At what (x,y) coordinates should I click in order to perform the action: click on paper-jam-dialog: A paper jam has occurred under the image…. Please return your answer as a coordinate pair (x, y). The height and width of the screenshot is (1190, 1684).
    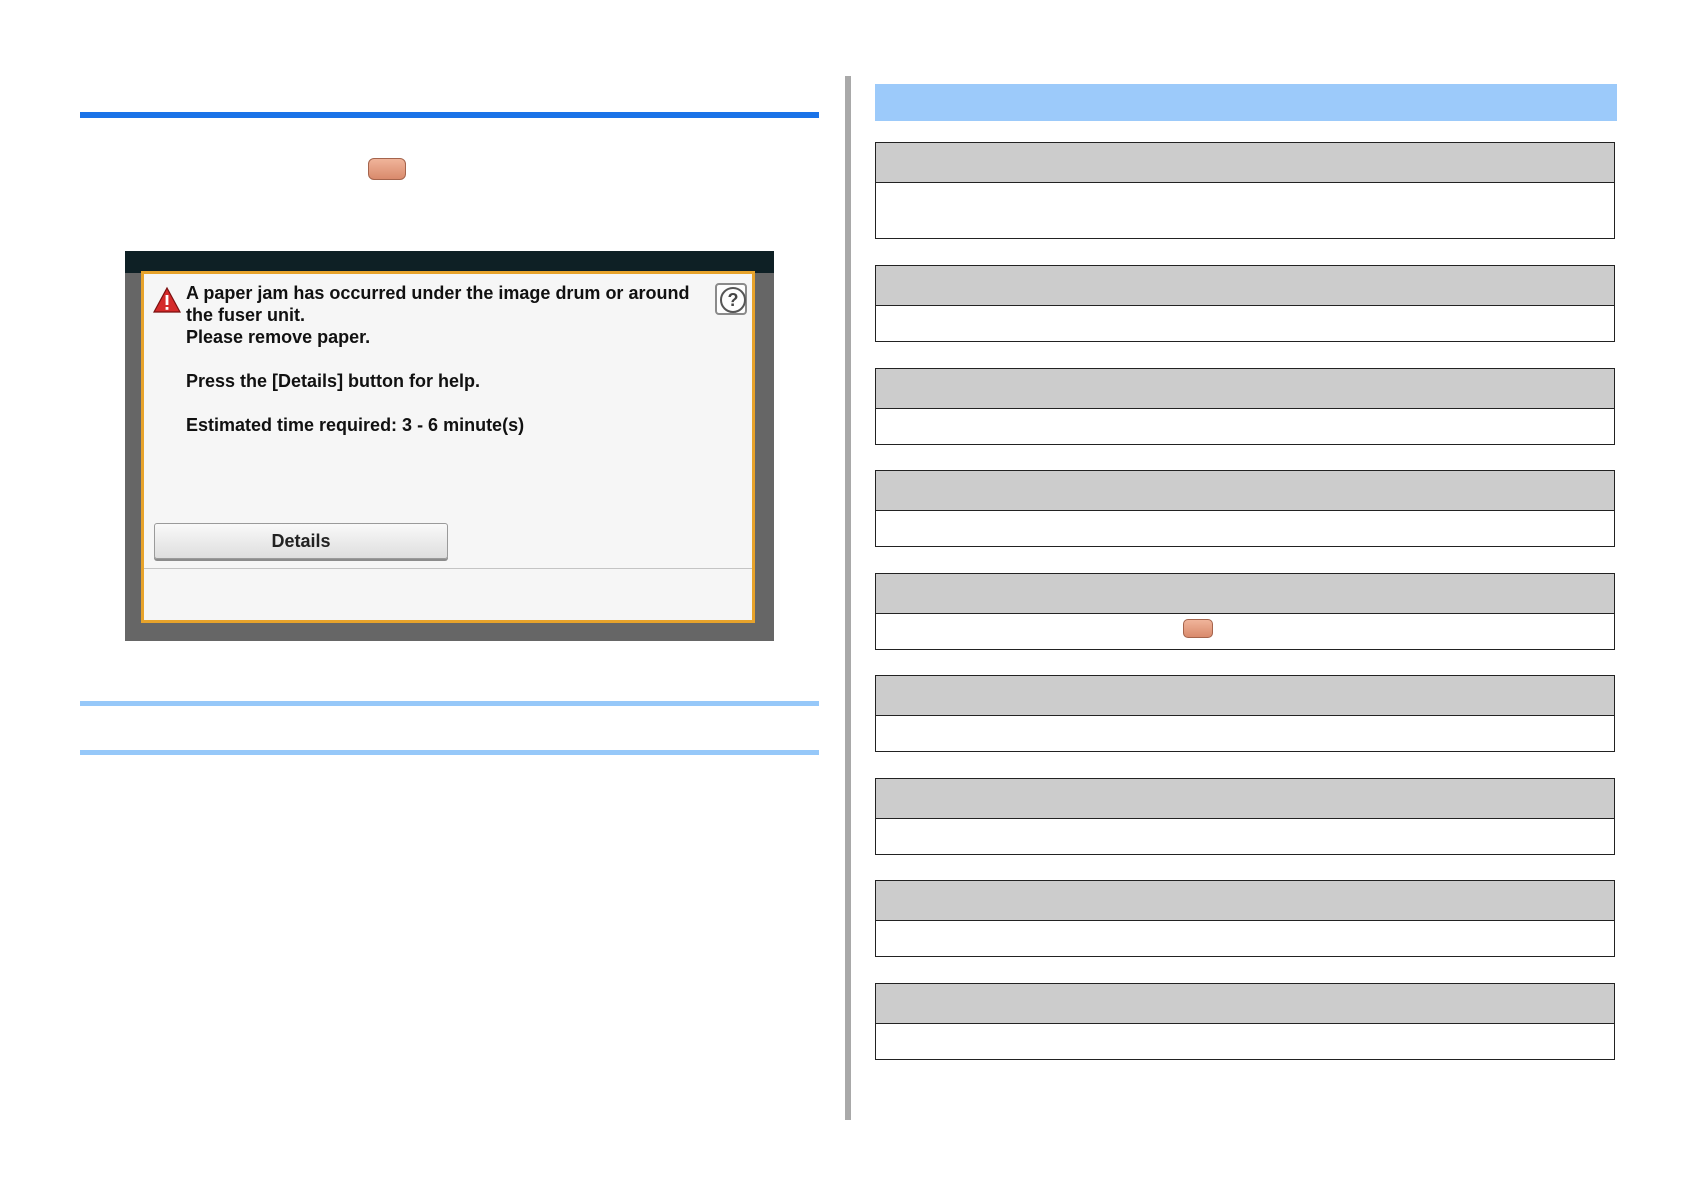
    Looking at the image, I should click on (448, 447).